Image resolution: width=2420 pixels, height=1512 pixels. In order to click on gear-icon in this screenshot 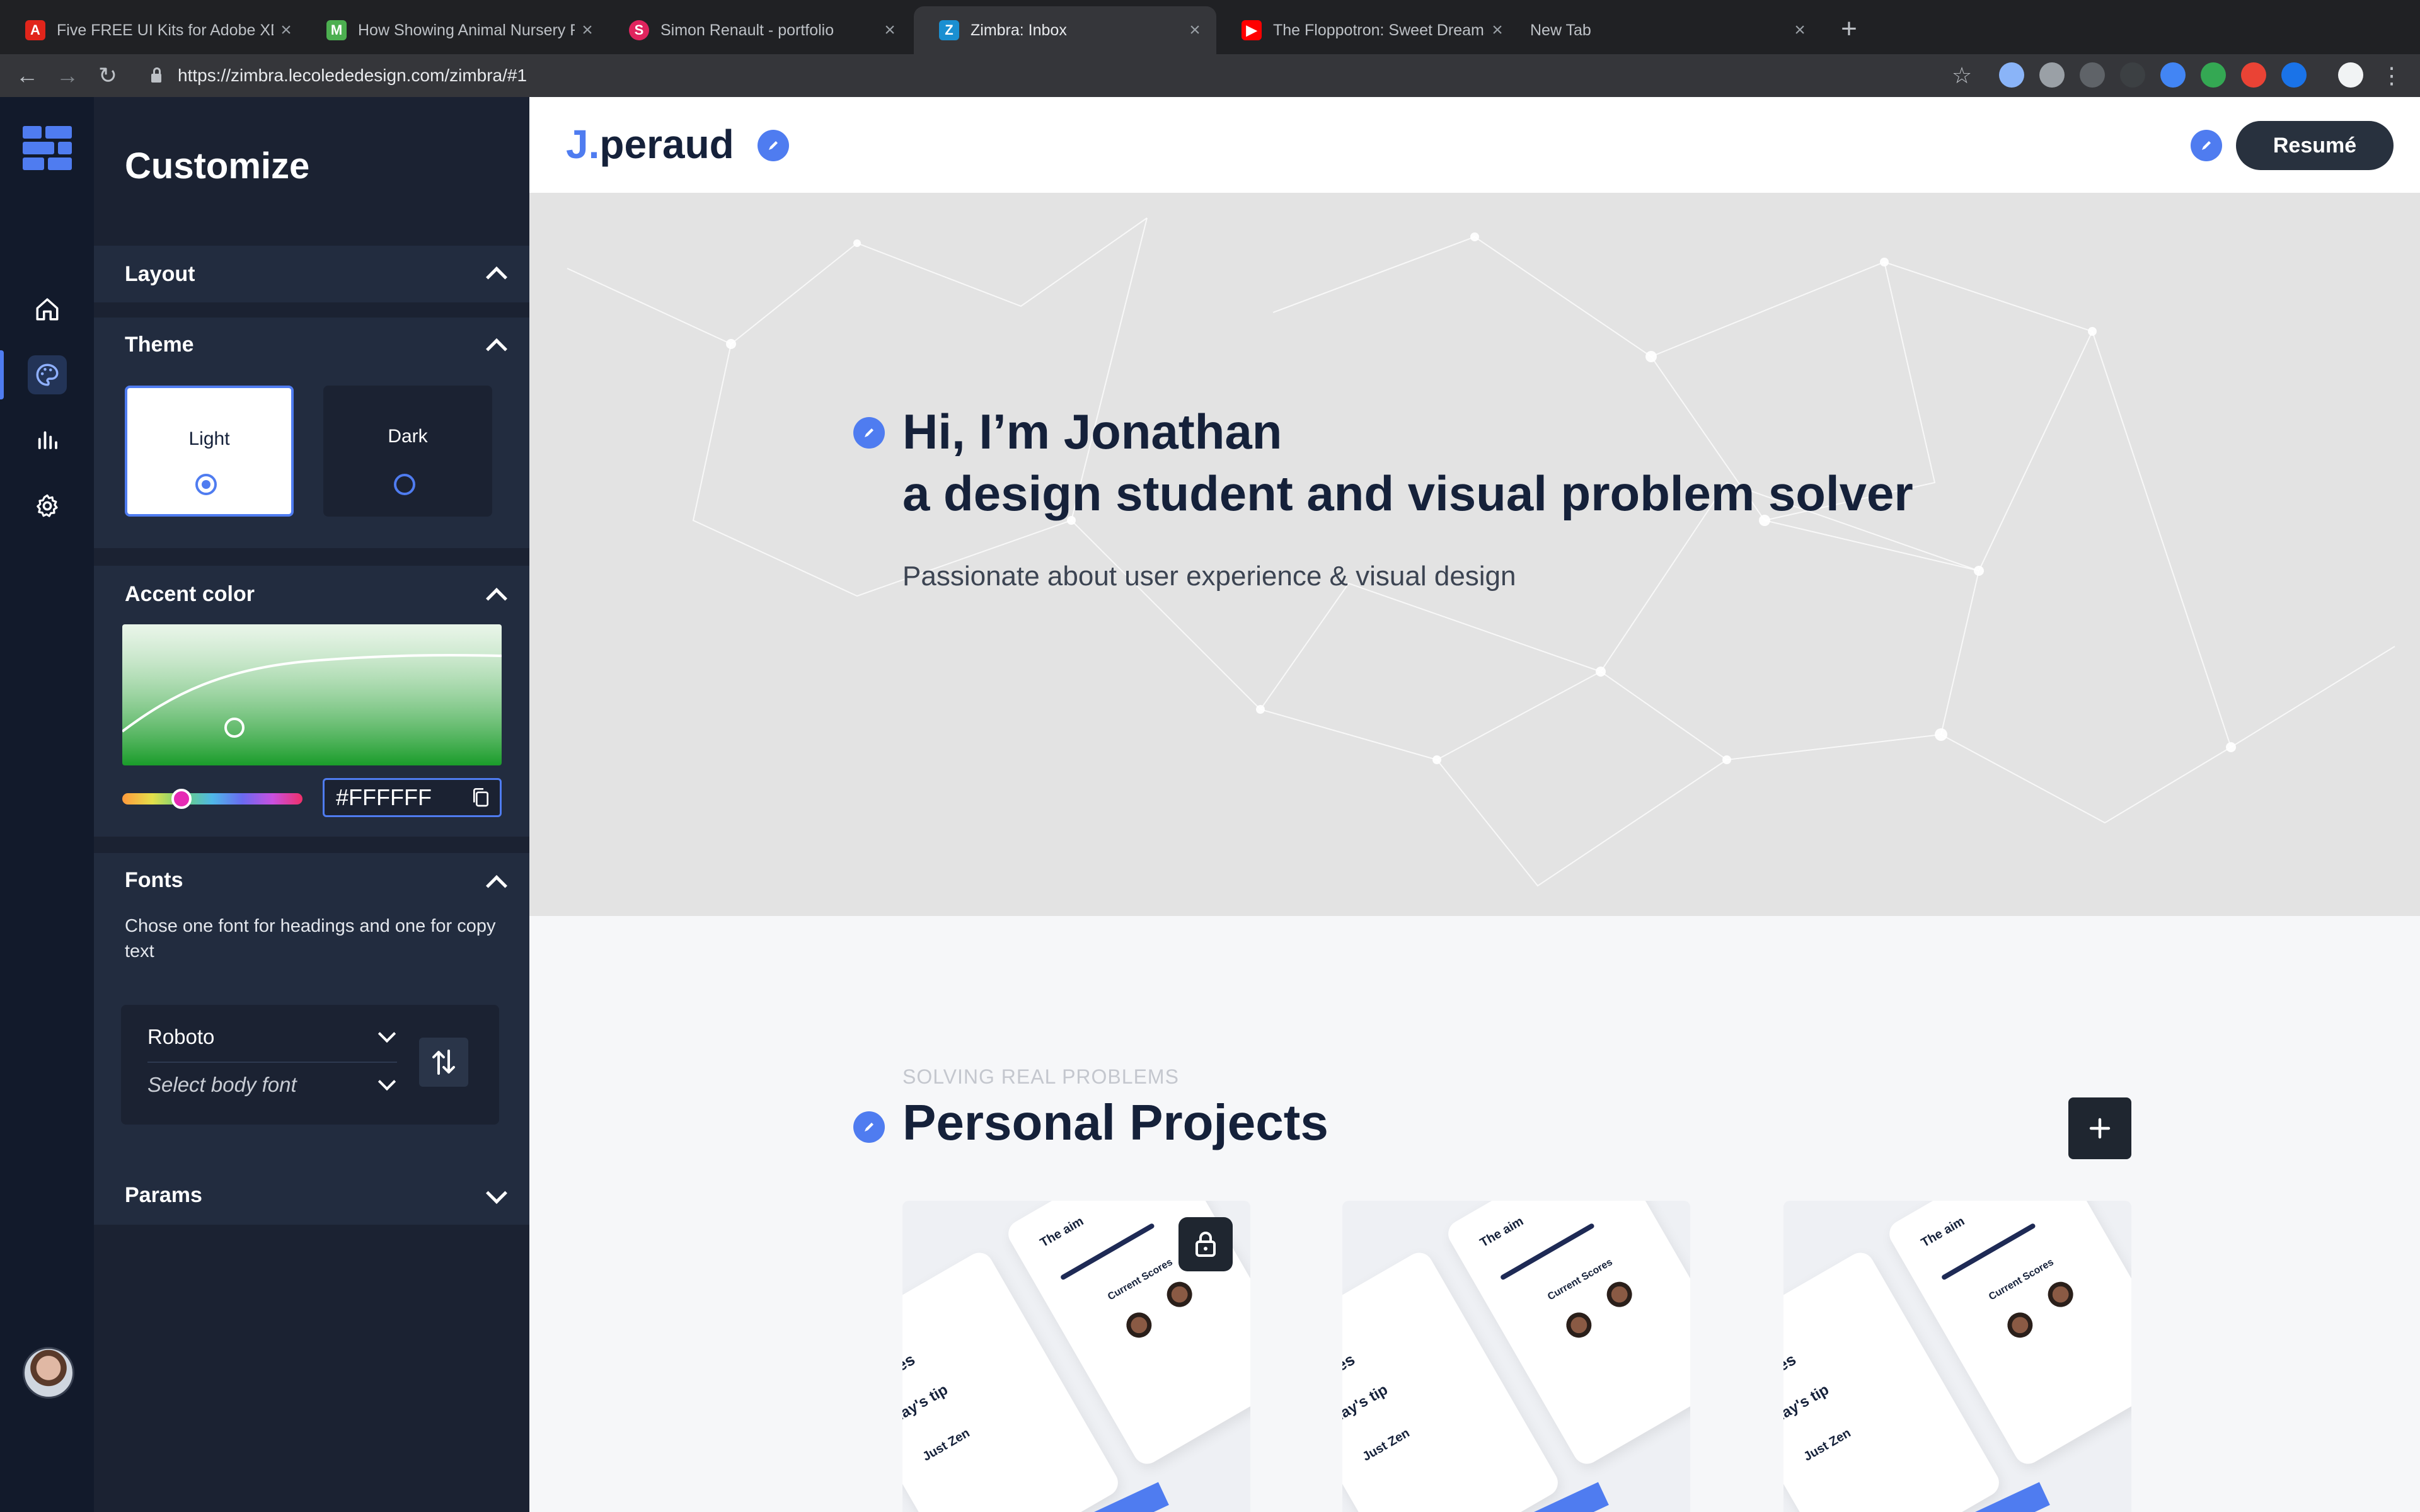, I will do `click(47, 505)`.